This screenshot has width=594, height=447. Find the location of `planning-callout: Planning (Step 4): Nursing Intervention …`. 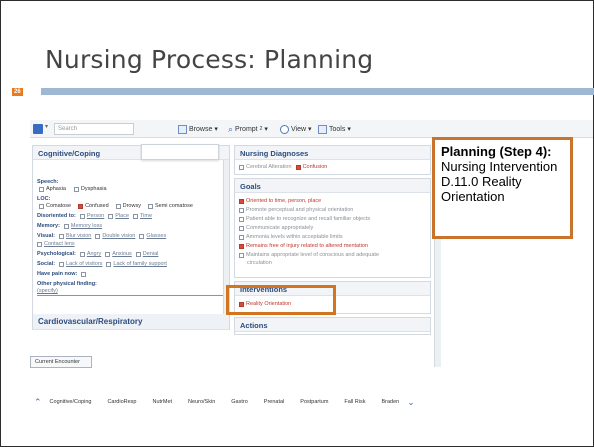

planning-callout: Planning (Step 4): Nursing Intervention … is located at coordinates (502, 188).